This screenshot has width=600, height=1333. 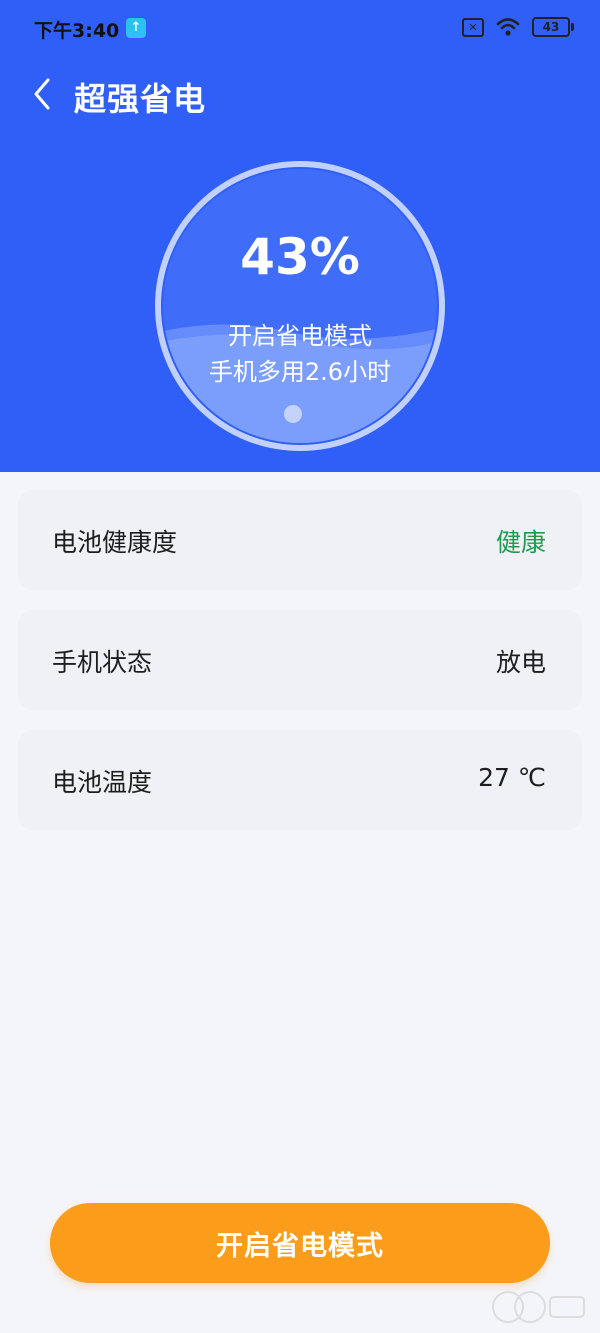 I want to click on page-title: 超强省电, so click(x=140, y=99).